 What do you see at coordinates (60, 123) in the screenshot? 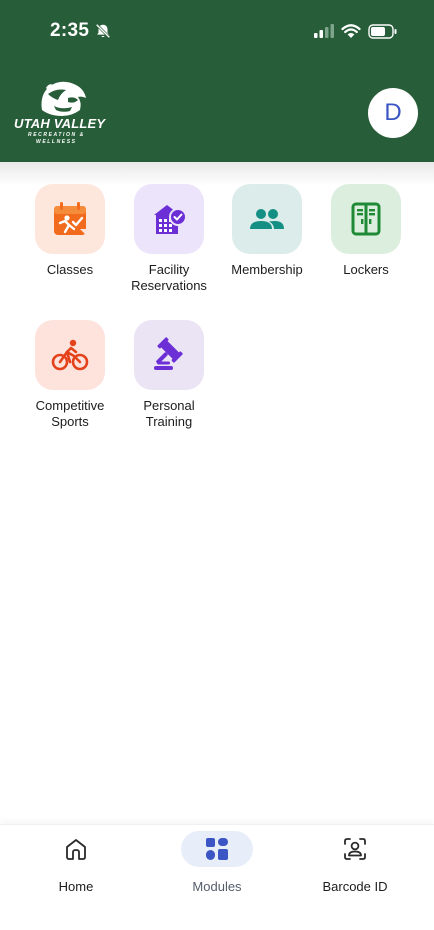
I see `logo-title: UTAH VALLEY` at bounding box center [60, 123].